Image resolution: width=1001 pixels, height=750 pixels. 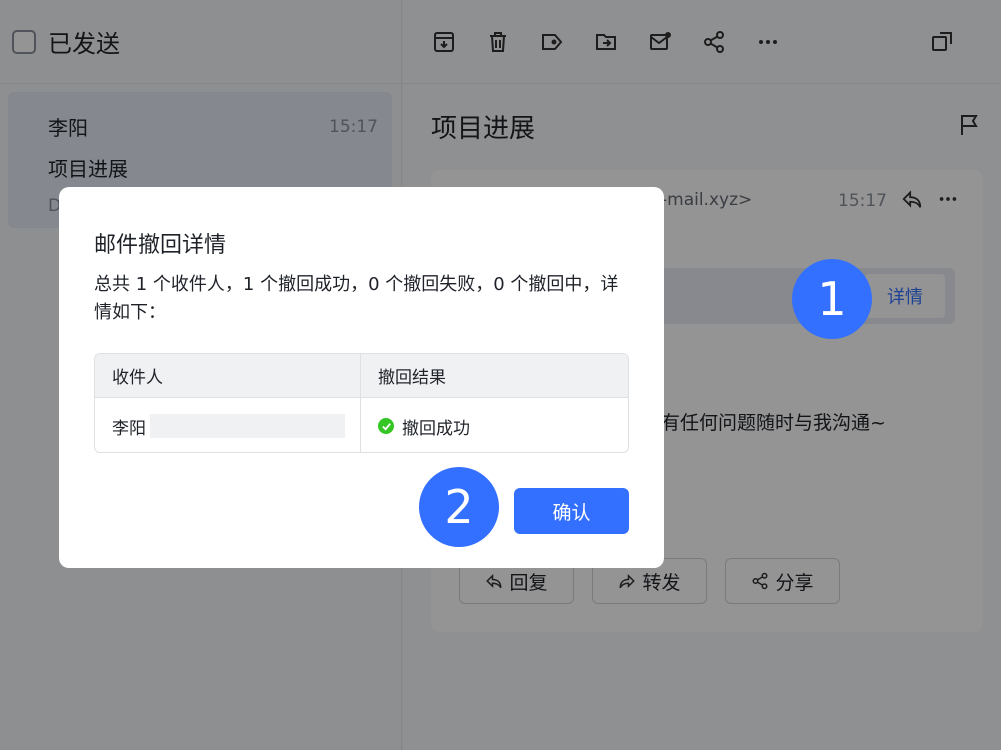 What do you see at coordinates (228, 375) in the screenshot?
I see `column-header-recipient: 收件人` at bounding box center [228, 375].